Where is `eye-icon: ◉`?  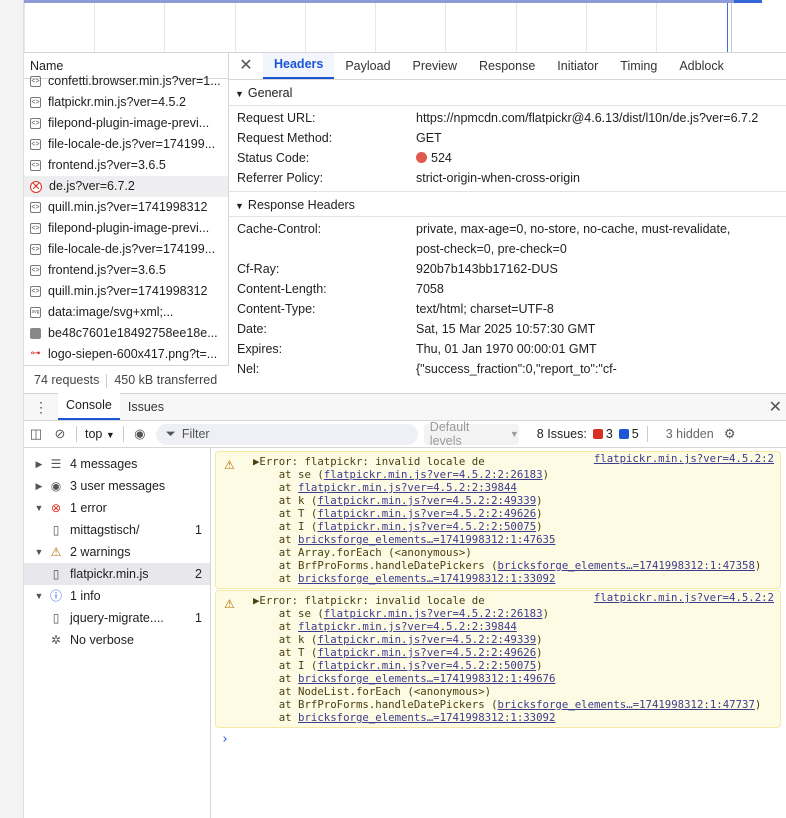
eye-icon: ◉ is located at coordinates (140, 434).